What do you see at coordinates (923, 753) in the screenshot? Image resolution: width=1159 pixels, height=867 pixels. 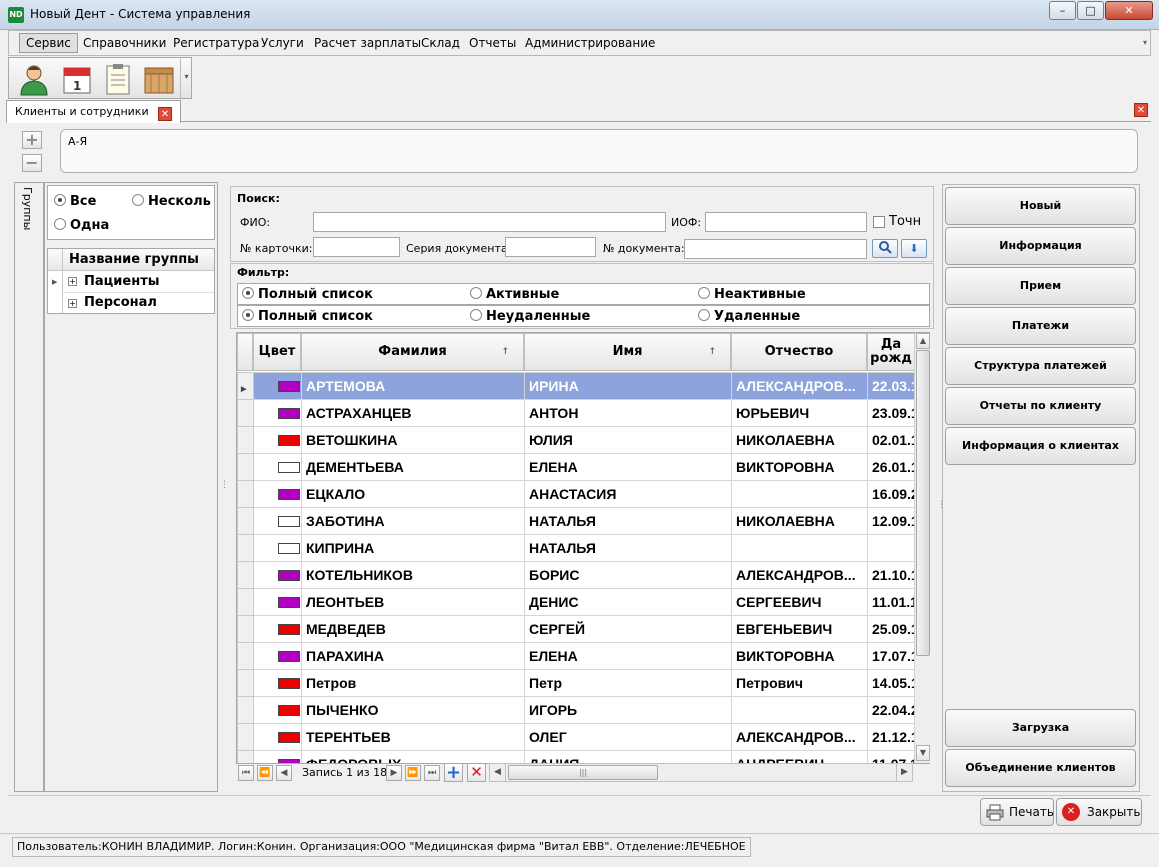 I see `scroll-down-icon: ▼` at bounding box center [923, 753].